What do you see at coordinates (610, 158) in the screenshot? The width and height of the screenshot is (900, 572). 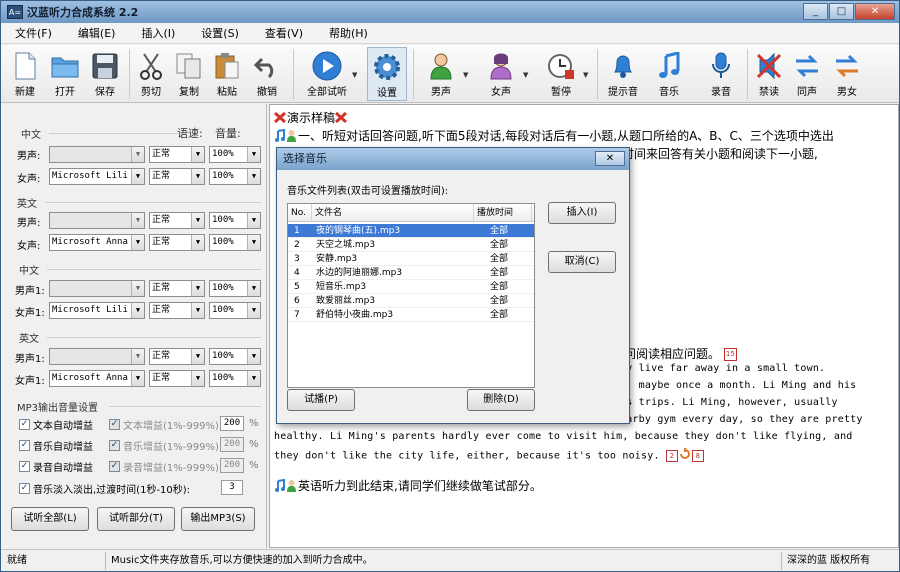 I see `dialog-close-button: ✕` at bounding box center [610, 158].